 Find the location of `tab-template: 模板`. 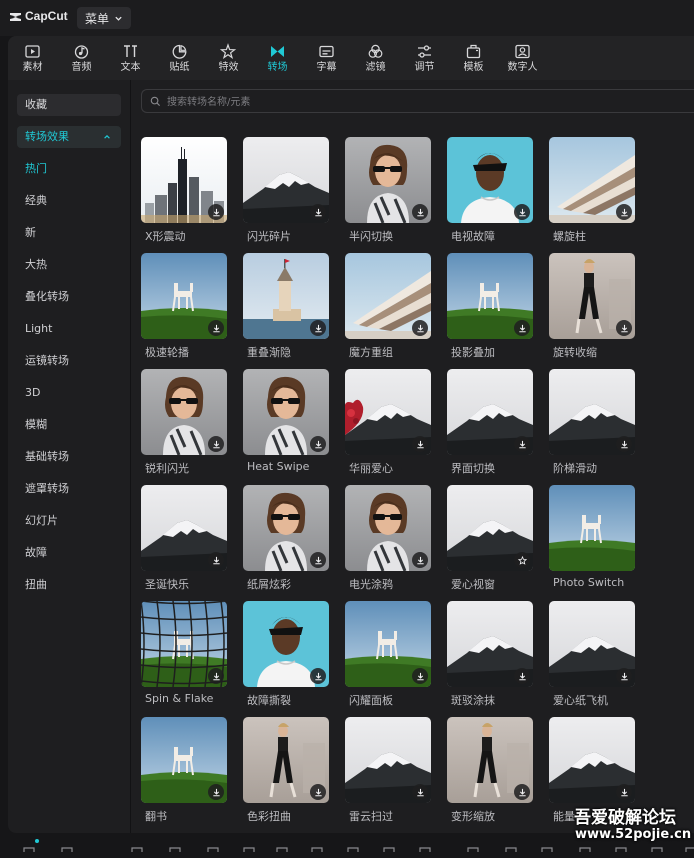

tab-template: 模板 is located at coordinates (473, 58).